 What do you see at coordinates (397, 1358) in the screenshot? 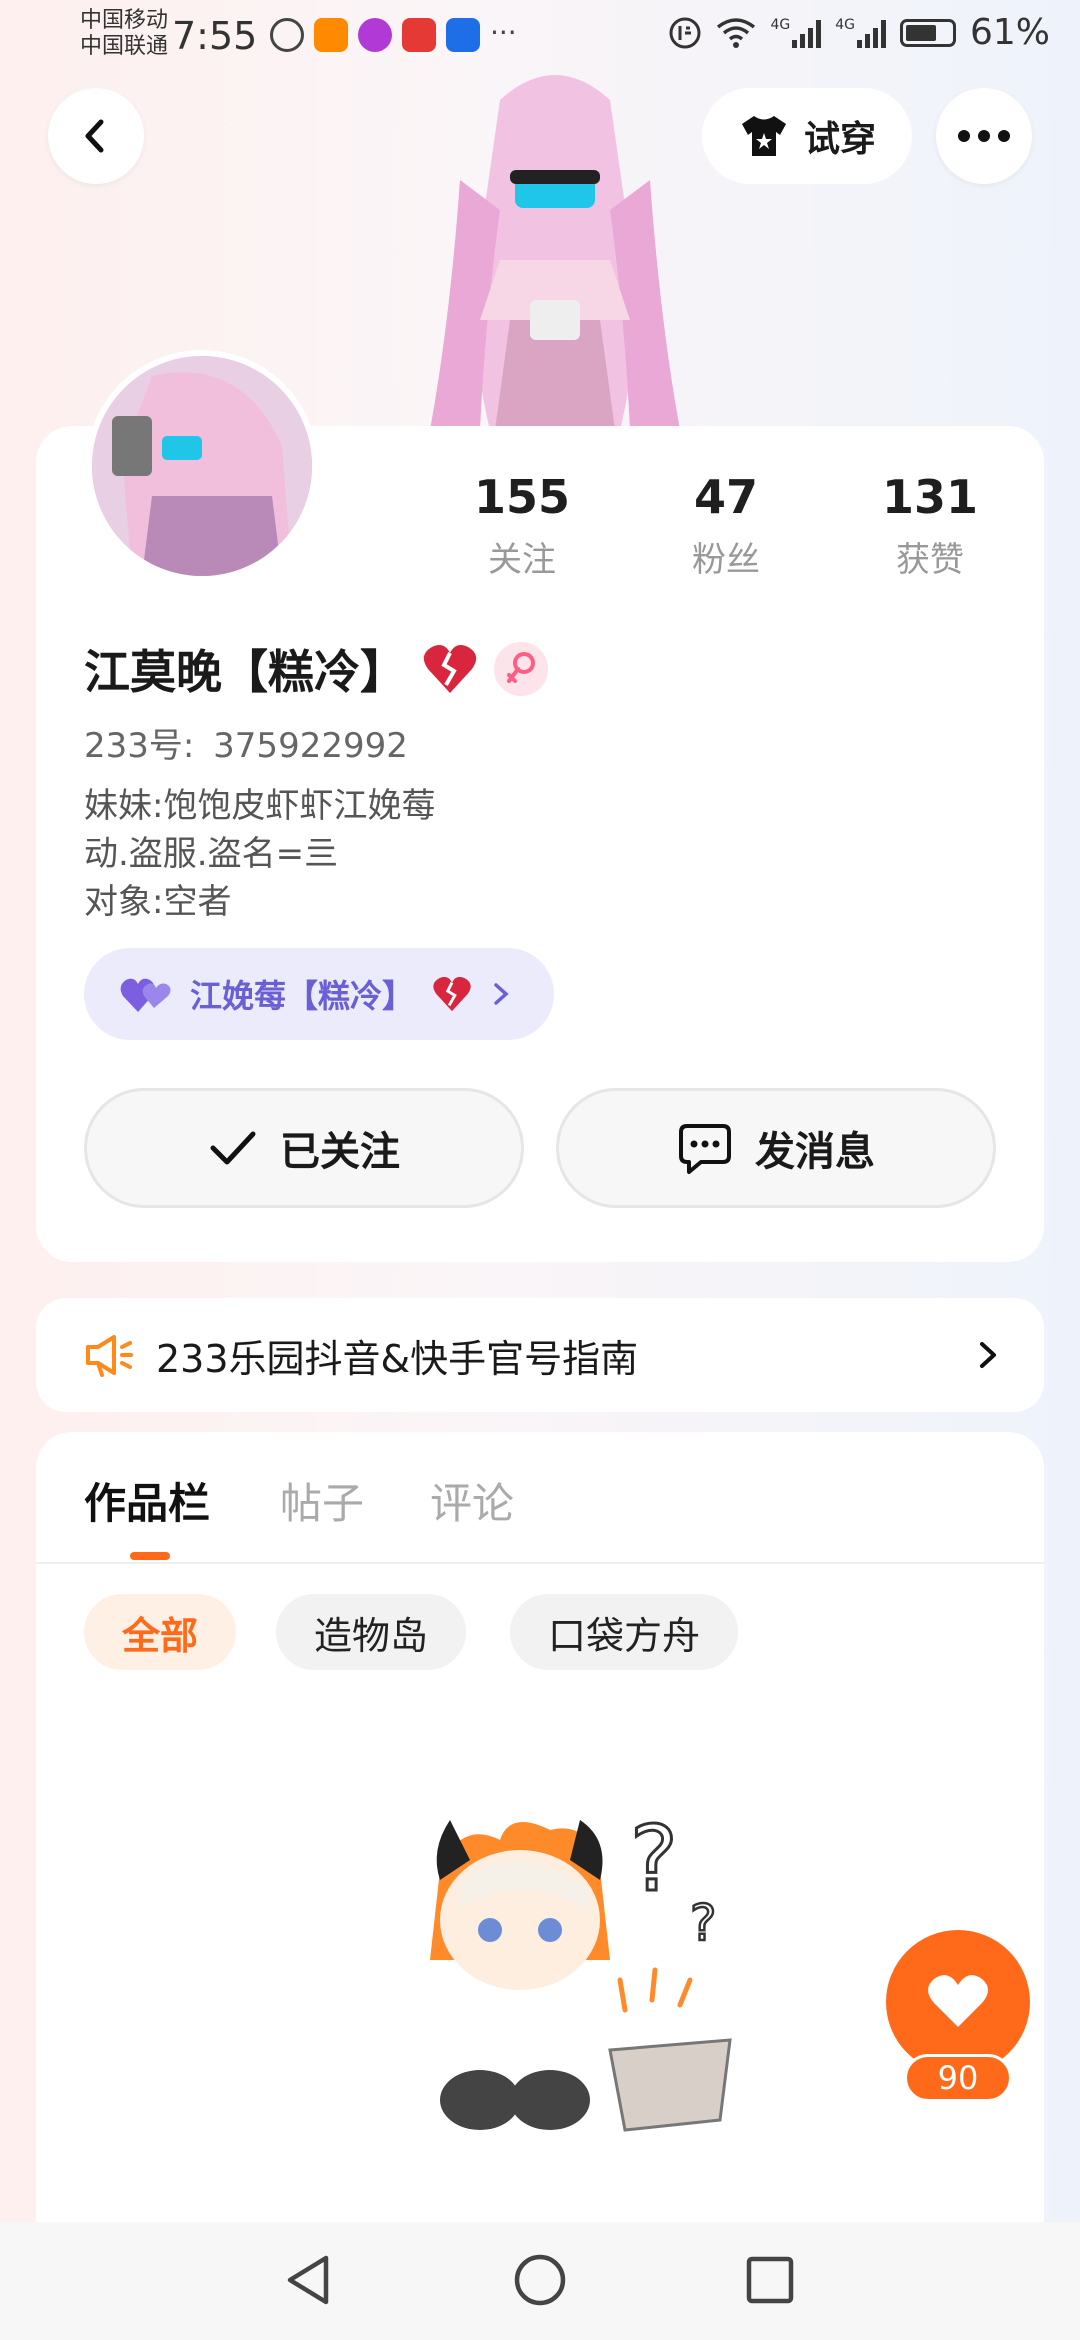
I see `notice-text: 233乐园抖音&快手官号指南` at bounding box center [397, 1358].